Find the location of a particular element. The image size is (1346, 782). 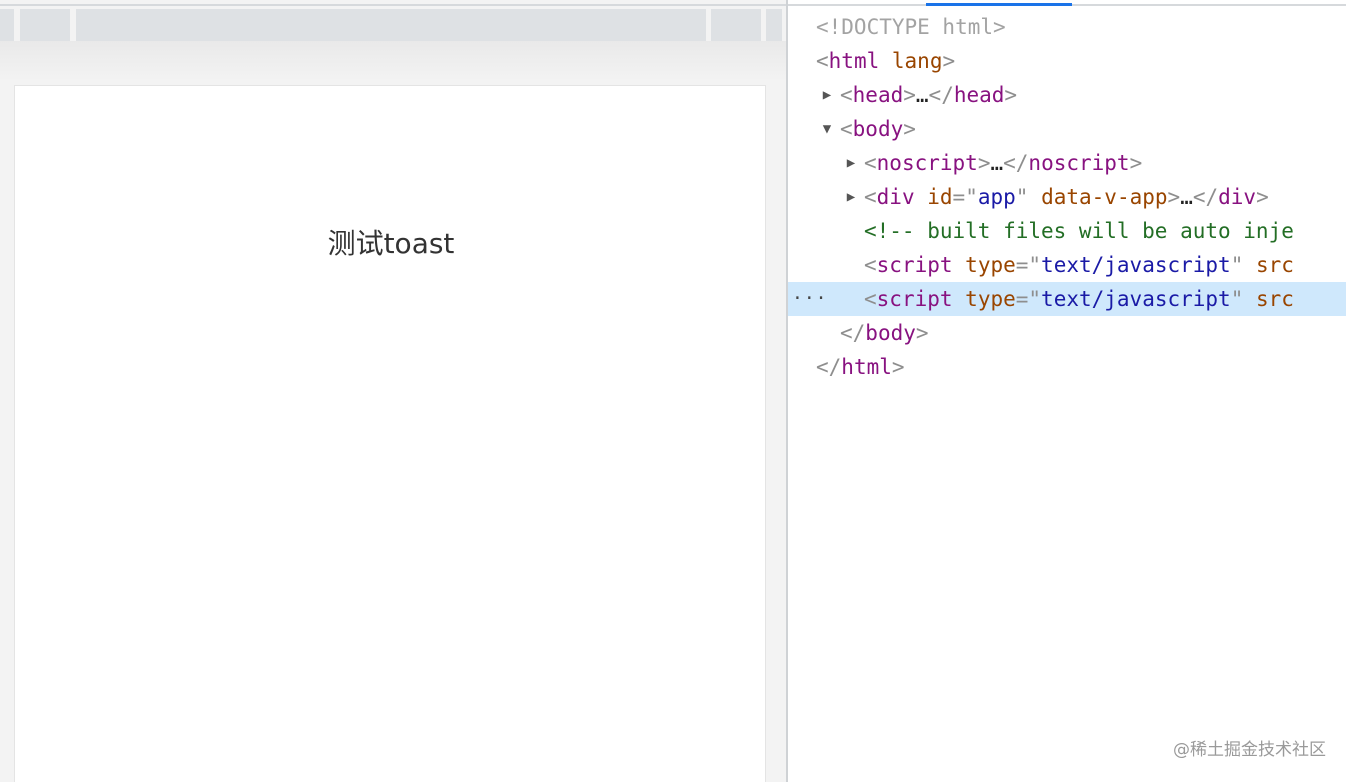

dom-node-comment: <!-- built files will be auto inje is located at coordinates (1067, 231).